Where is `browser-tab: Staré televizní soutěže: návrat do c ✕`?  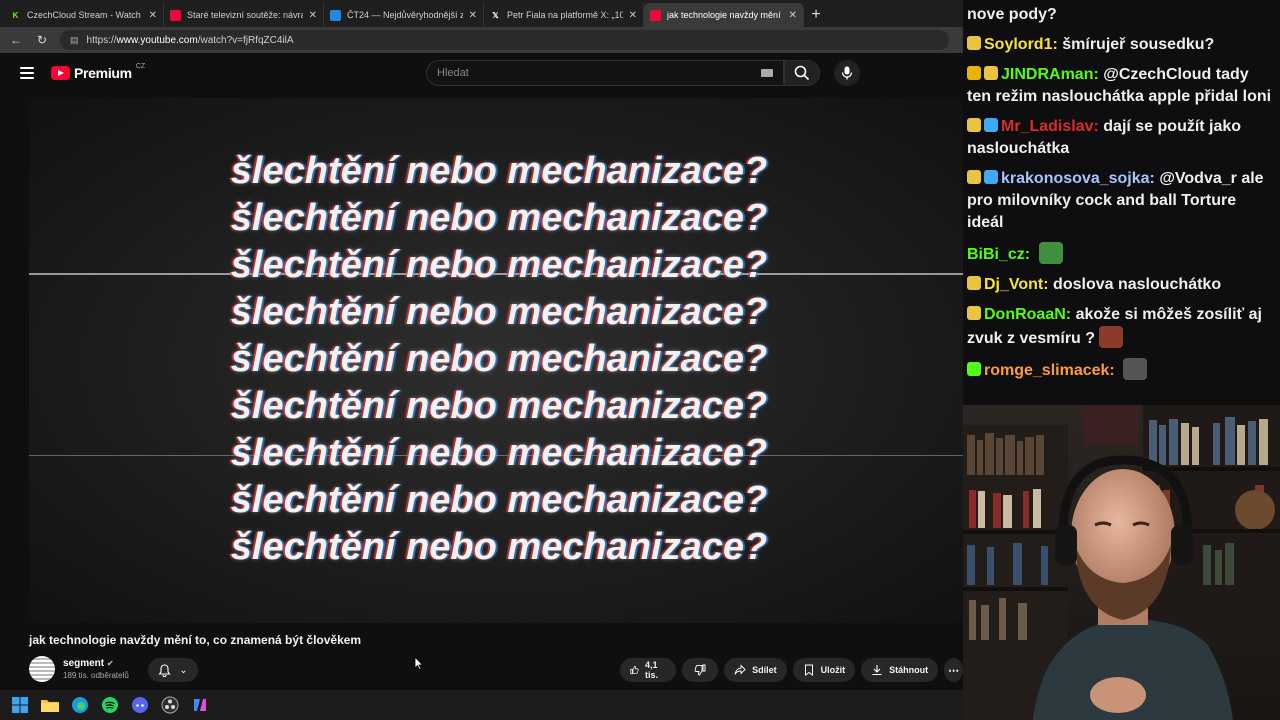
browser-tab: Staré televizní soutěže: návrat do c ✕ is located at coordinates (244, 15).